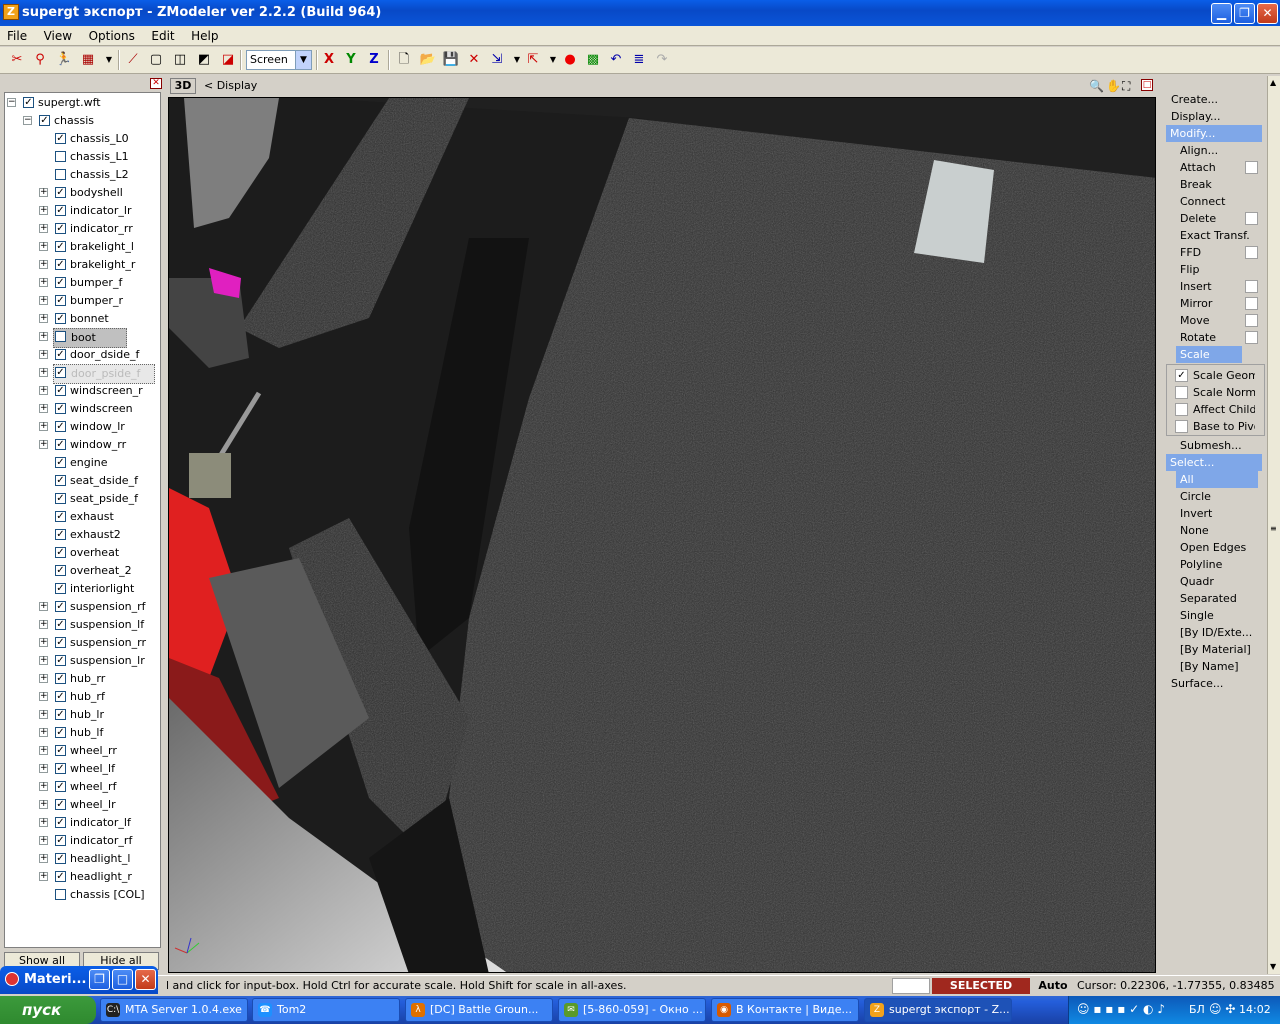 Image resolution: width=1280 pixels, height=1024 pixels. What do you see at coordinates (1244, 13) in the screenshot?
I see `restore-button: ❐` at bounding box center [1244, 13].